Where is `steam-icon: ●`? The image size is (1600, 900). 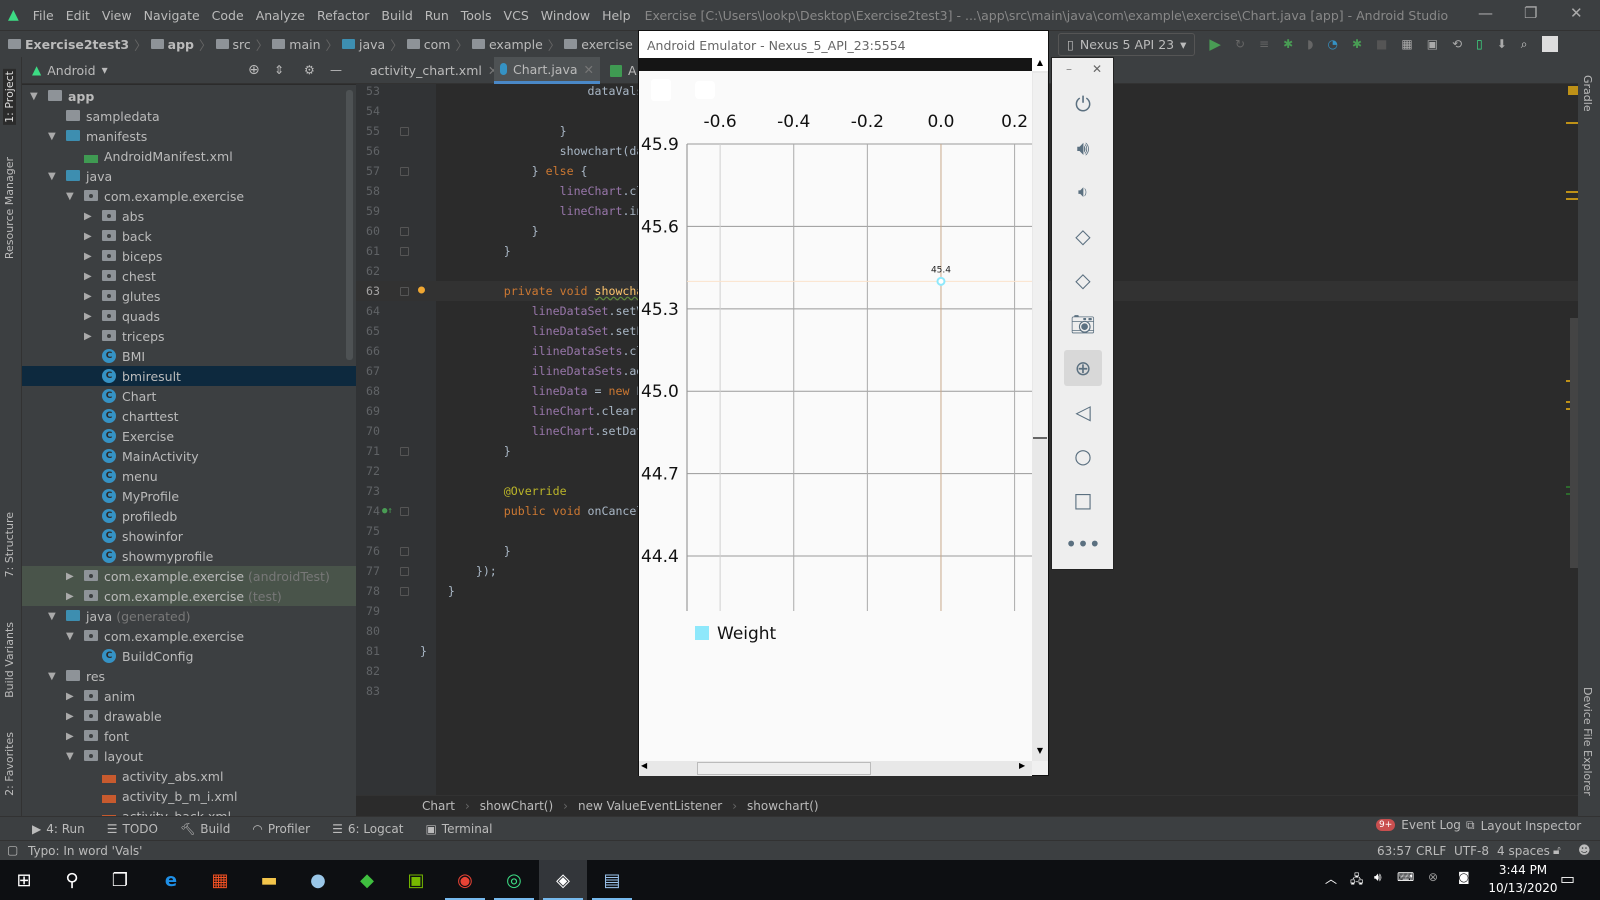
steam-icon: ● is located at coordinates (318, 880).